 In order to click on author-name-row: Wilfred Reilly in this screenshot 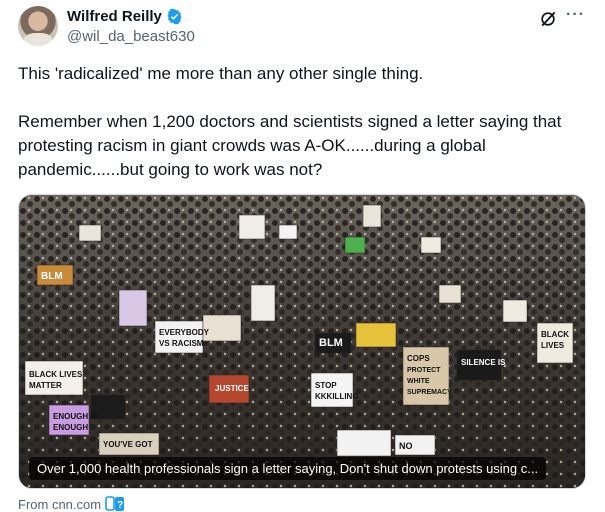, I will do `click(125, 16)`.